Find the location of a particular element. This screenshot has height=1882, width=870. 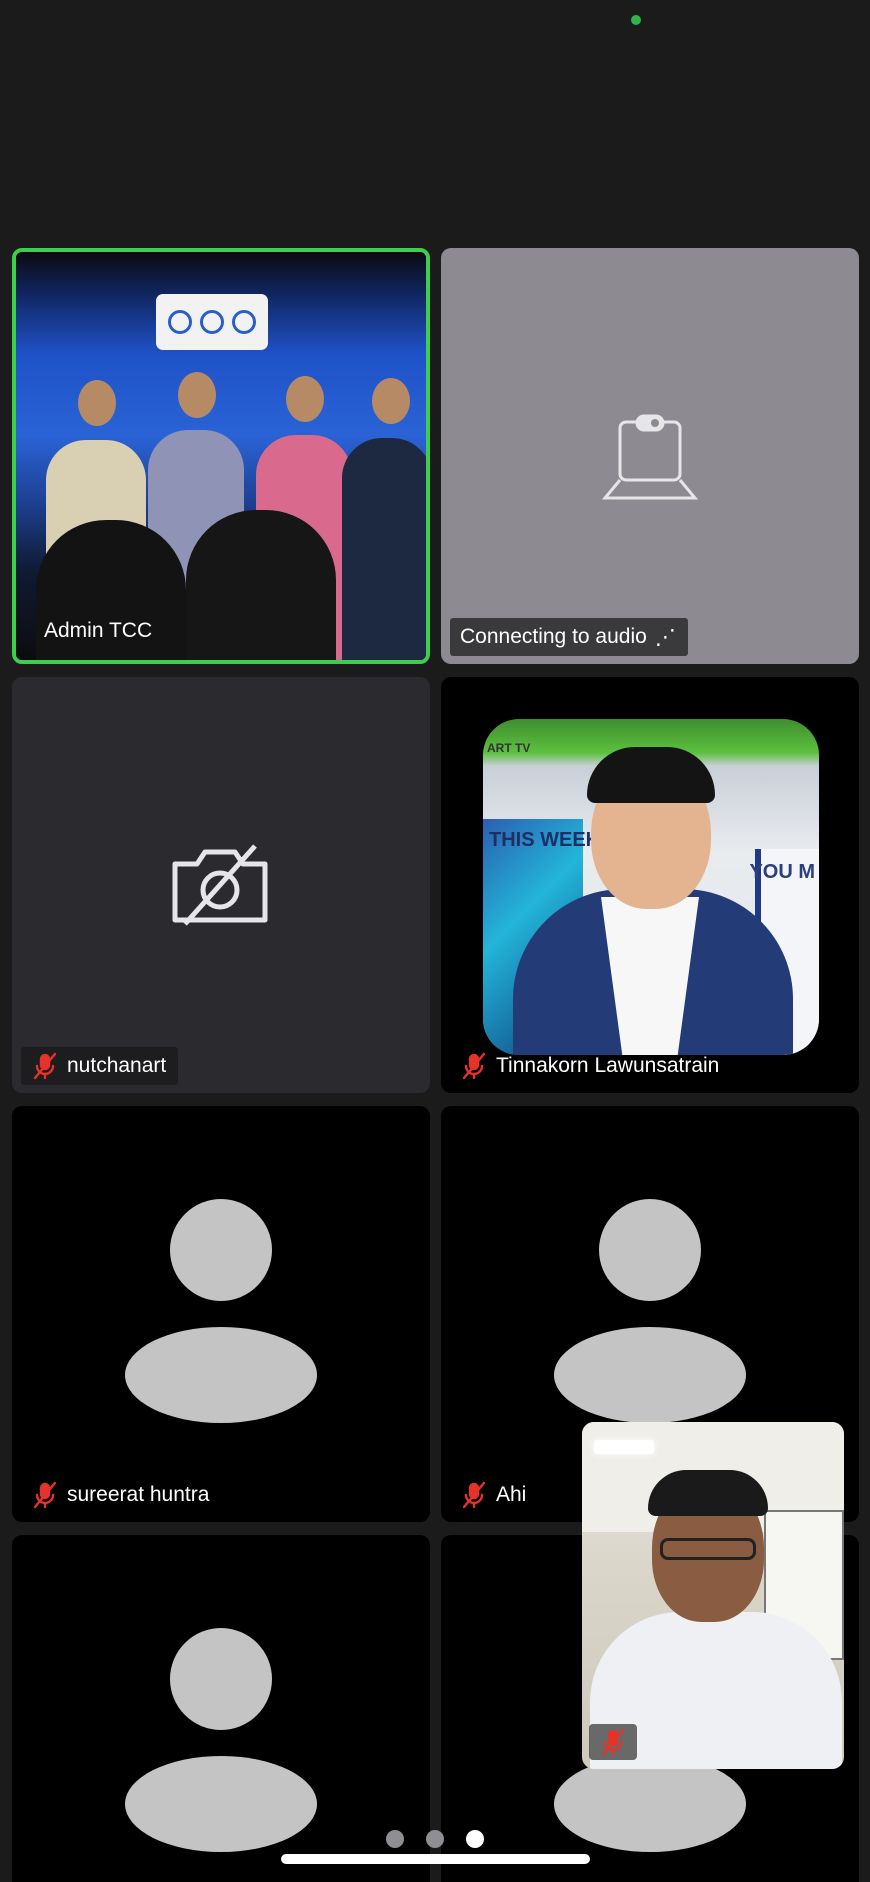

participant-name: sureerat huntra is located at coordinates (138, 1494).